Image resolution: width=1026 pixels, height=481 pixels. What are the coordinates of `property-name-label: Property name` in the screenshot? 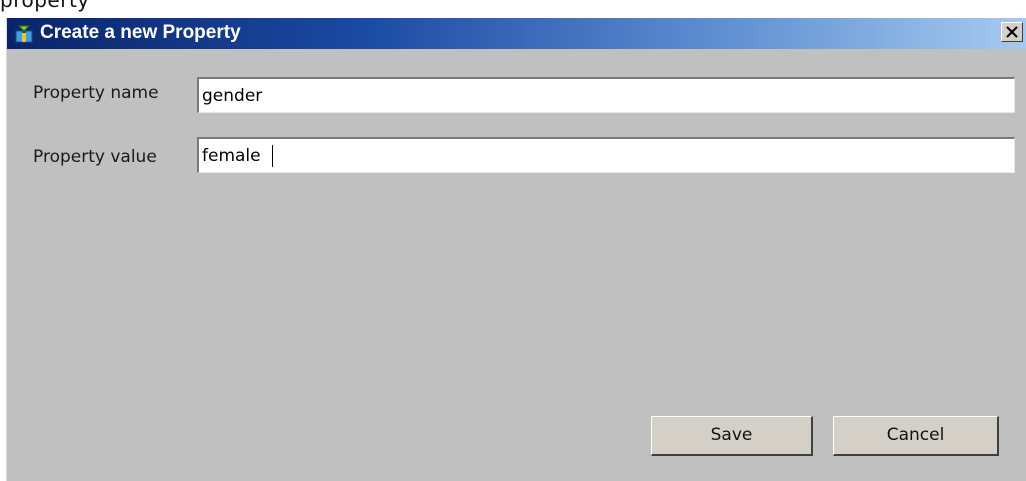 It's located at (96, 93).